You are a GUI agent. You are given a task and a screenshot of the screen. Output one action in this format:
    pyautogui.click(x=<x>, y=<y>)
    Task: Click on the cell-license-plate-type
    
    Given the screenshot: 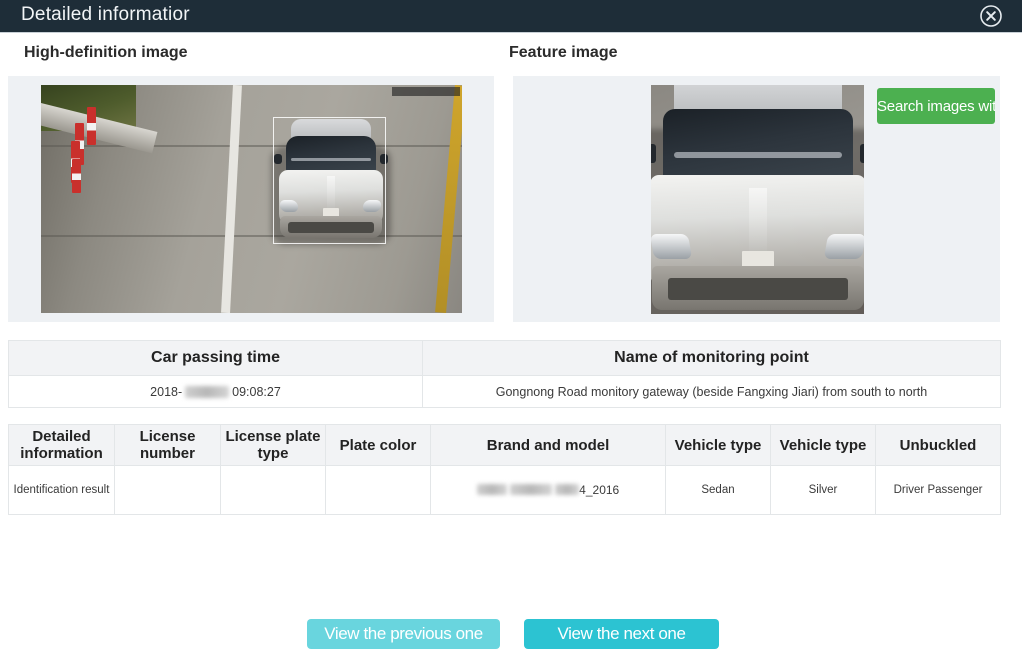 What is the action you would take?
    pyautogui.click(x=273, y=490)
    